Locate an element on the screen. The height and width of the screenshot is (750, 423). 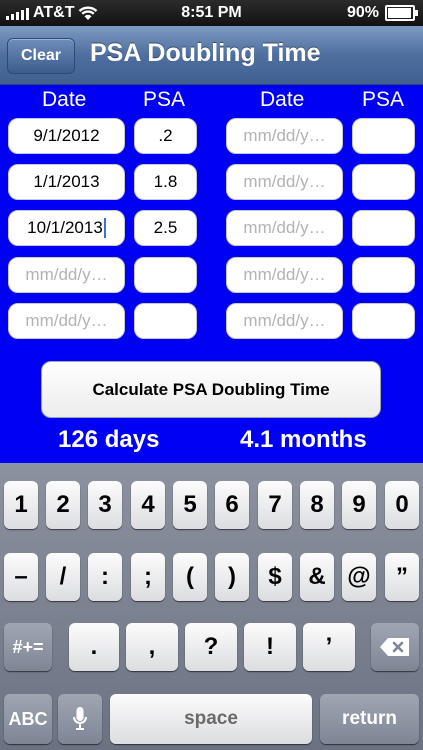
key-close-paren: ) is located at coordinates (232, 577).